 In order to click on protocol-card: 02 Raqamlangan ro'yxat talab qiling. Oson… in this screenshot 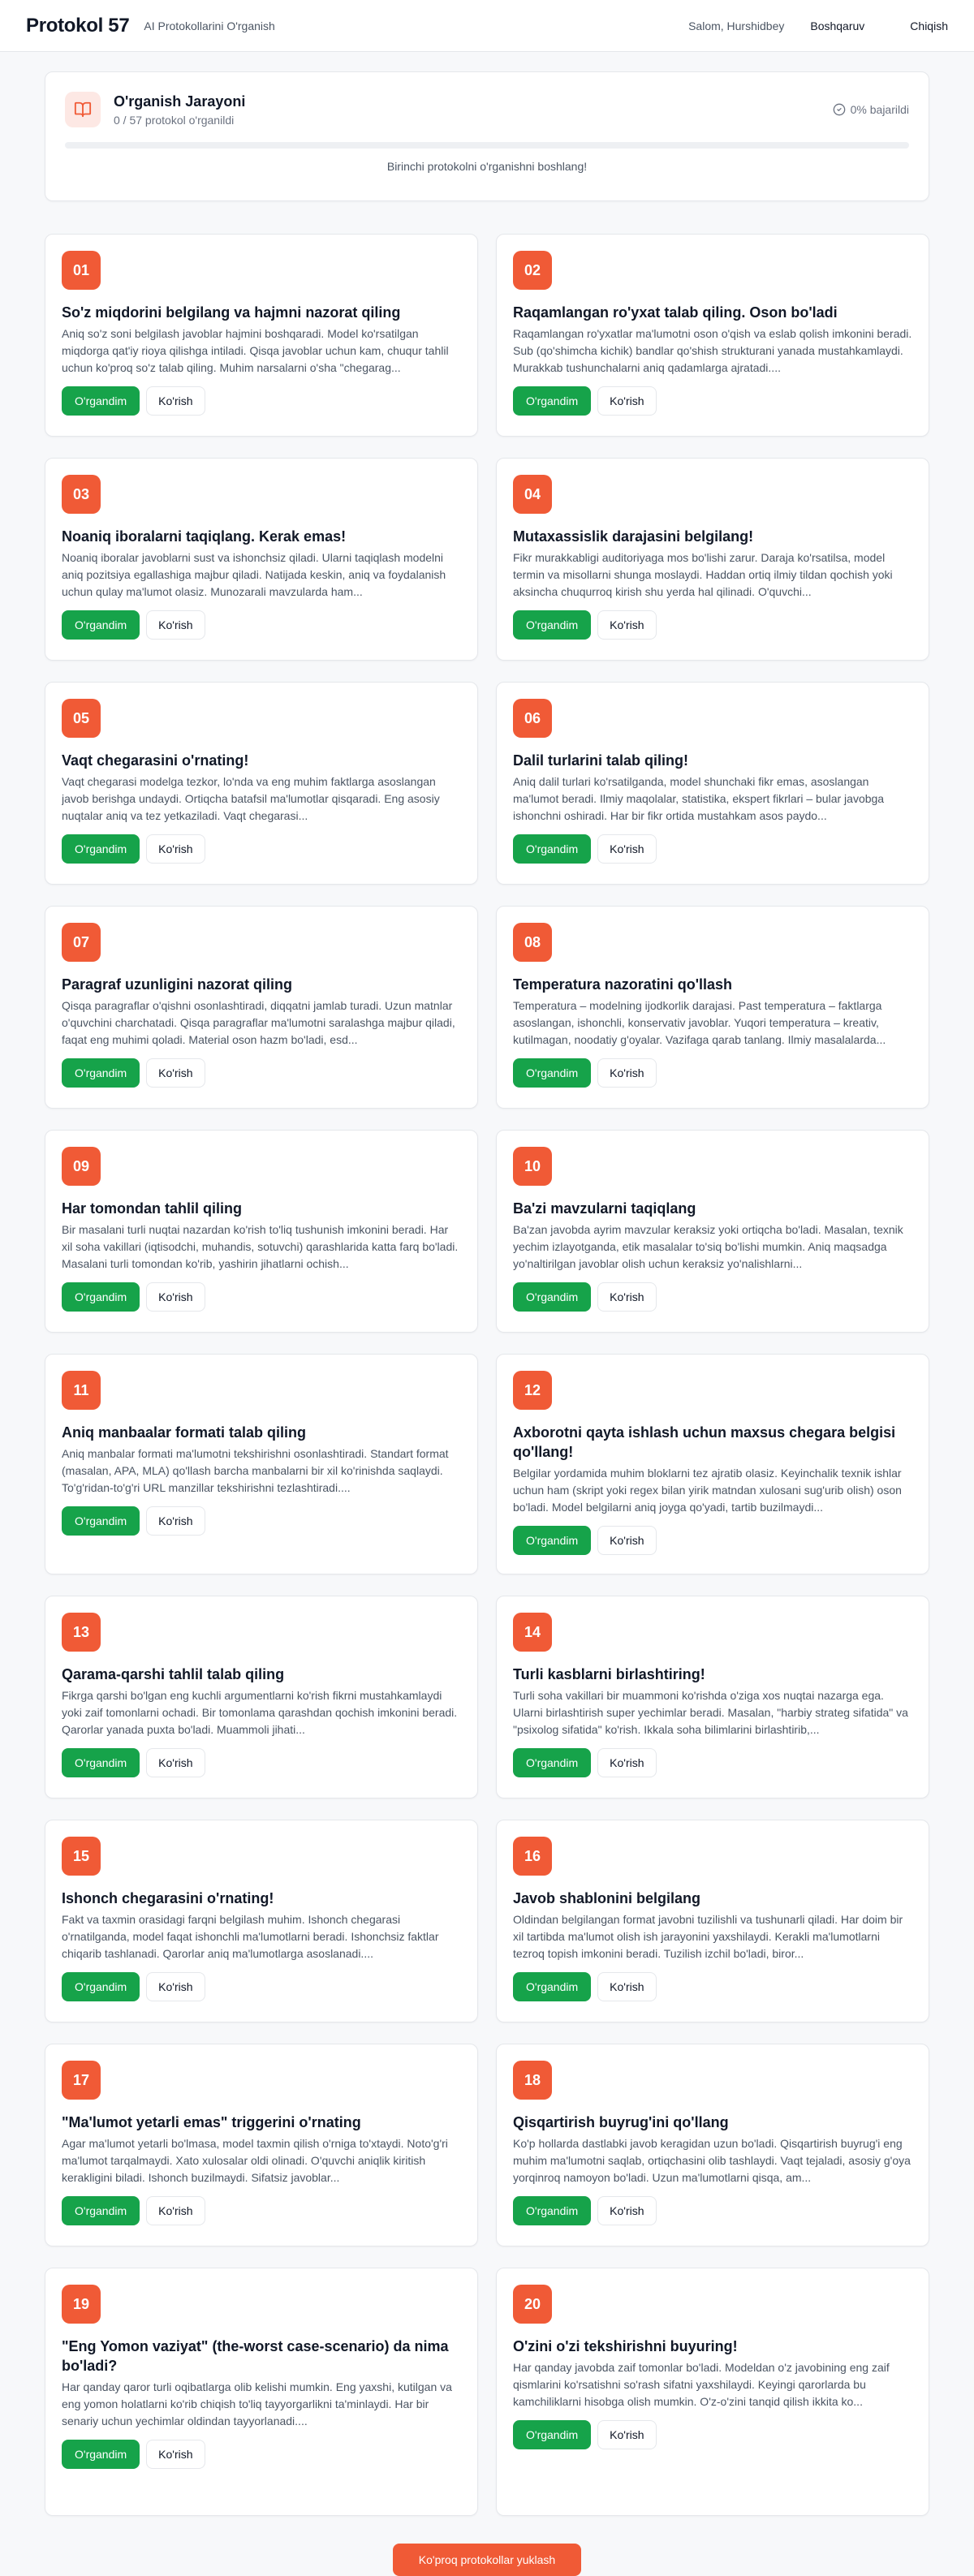, I will do `click(712, 336)`.